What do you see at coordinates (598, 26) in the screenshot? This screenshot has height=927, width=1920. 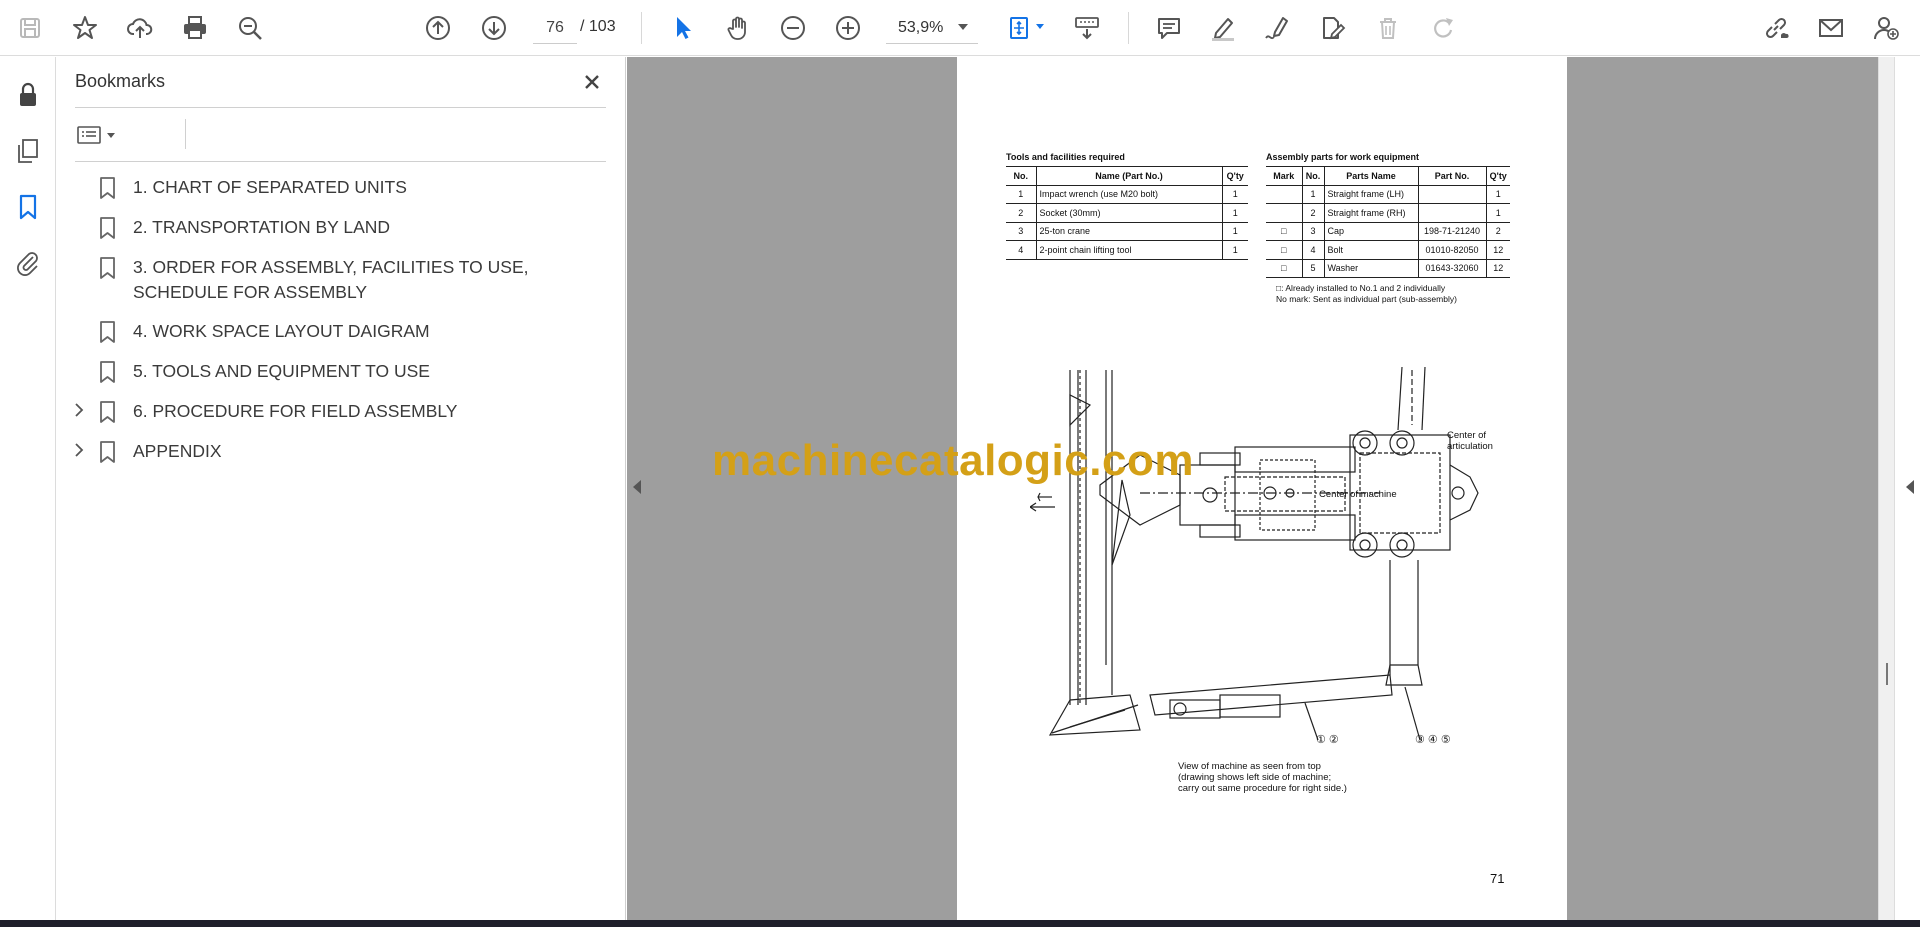 I see `page-total: / 103` at bounding box center [598, 26].